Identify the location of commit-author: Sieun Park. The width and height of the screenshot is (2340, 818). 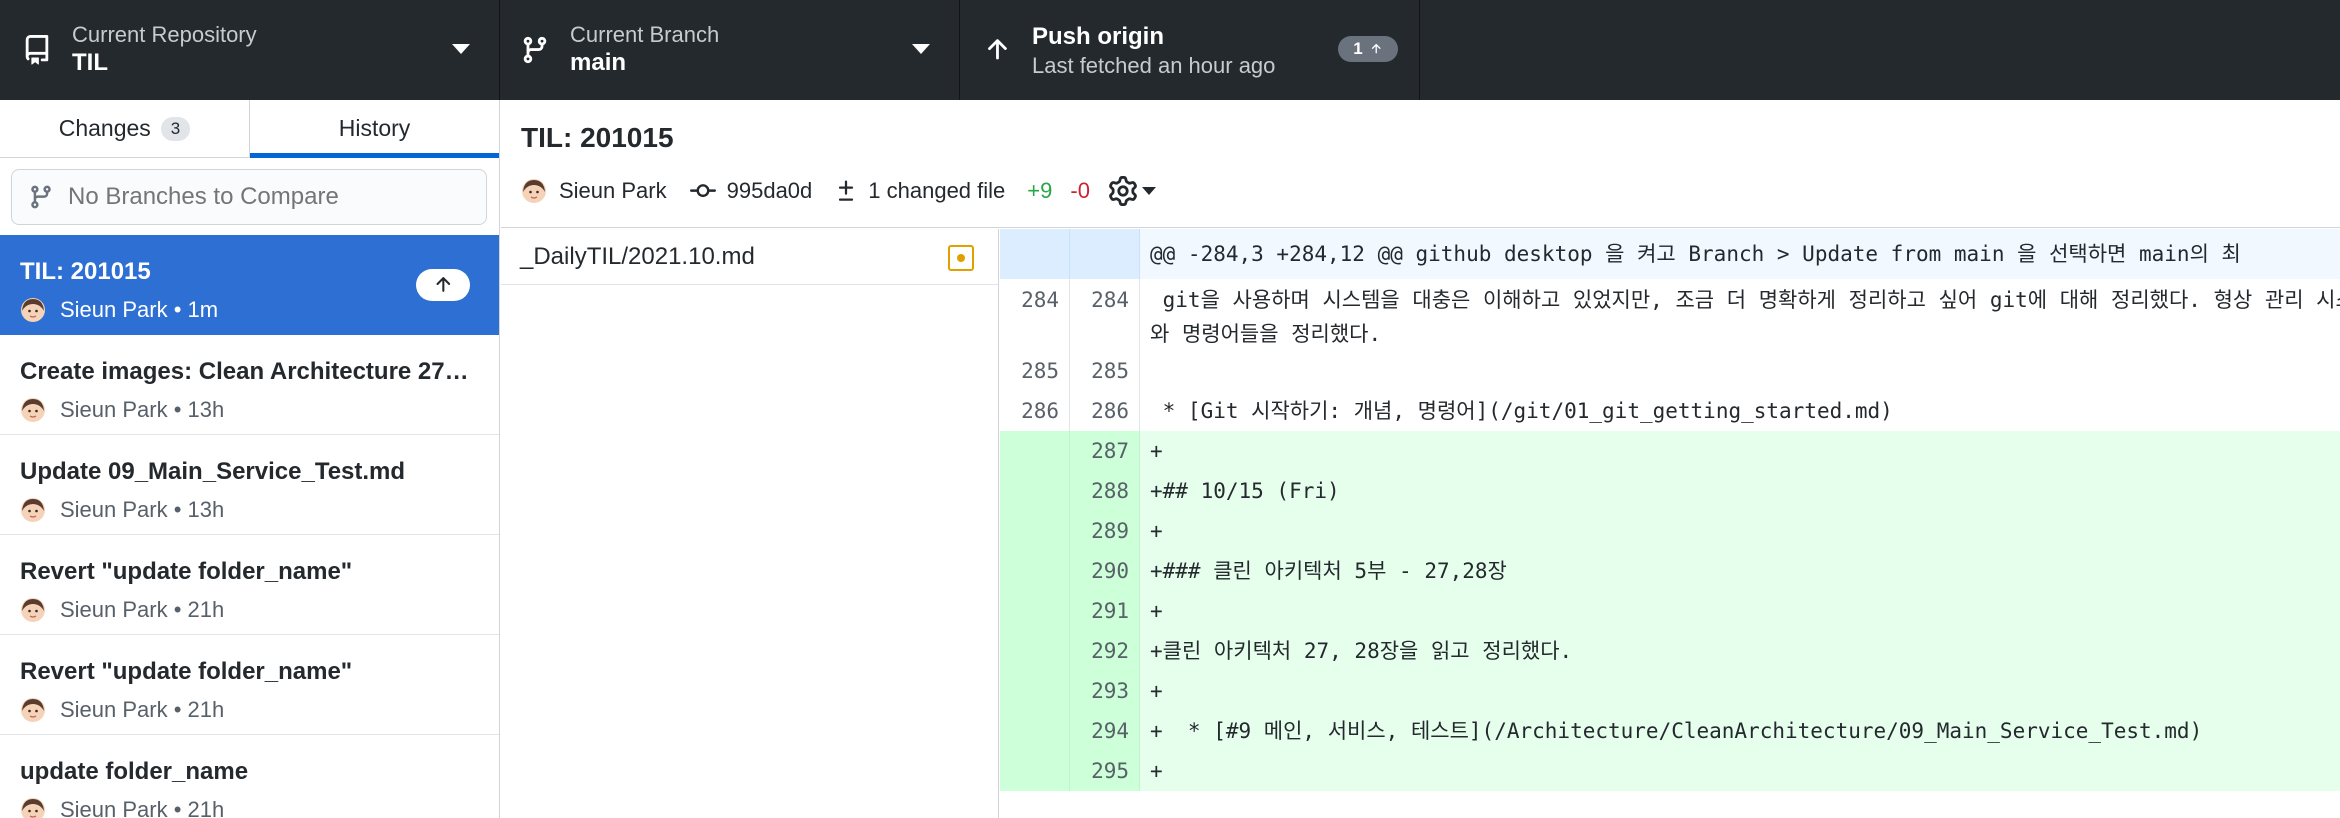
(594, 191).